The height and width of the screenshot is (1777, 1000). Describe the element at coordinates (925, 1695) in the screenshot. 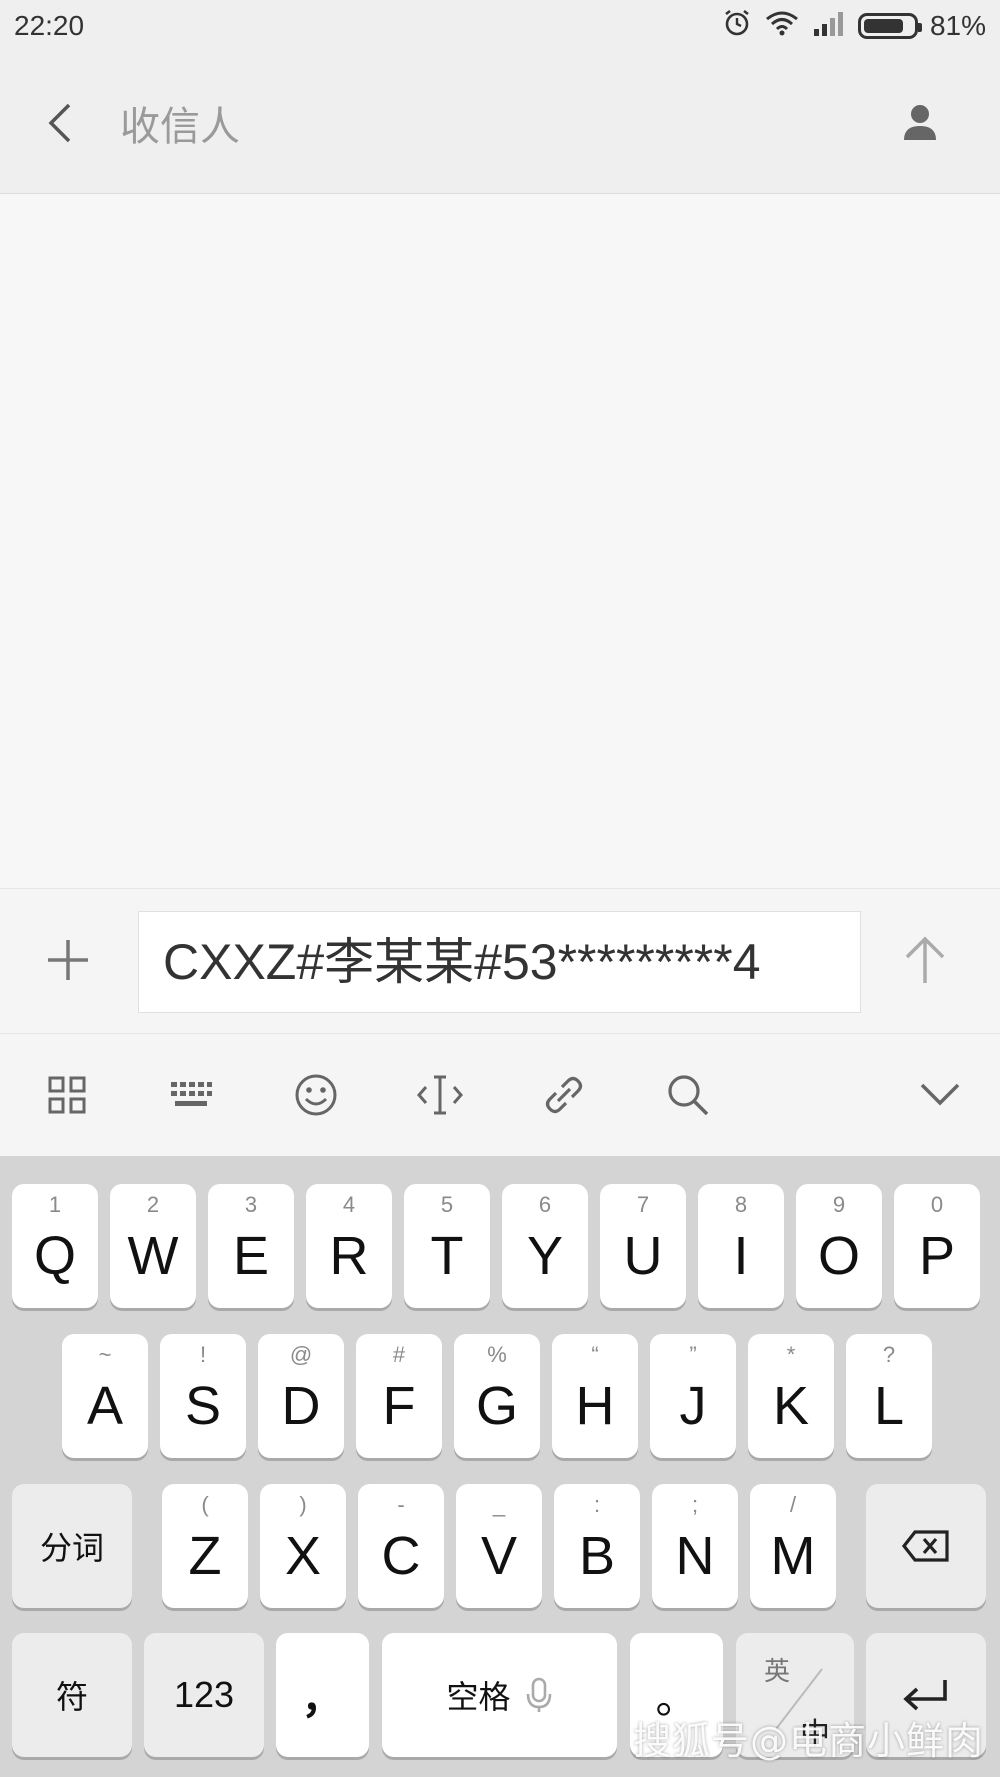

I see `enter-icon` at that location.